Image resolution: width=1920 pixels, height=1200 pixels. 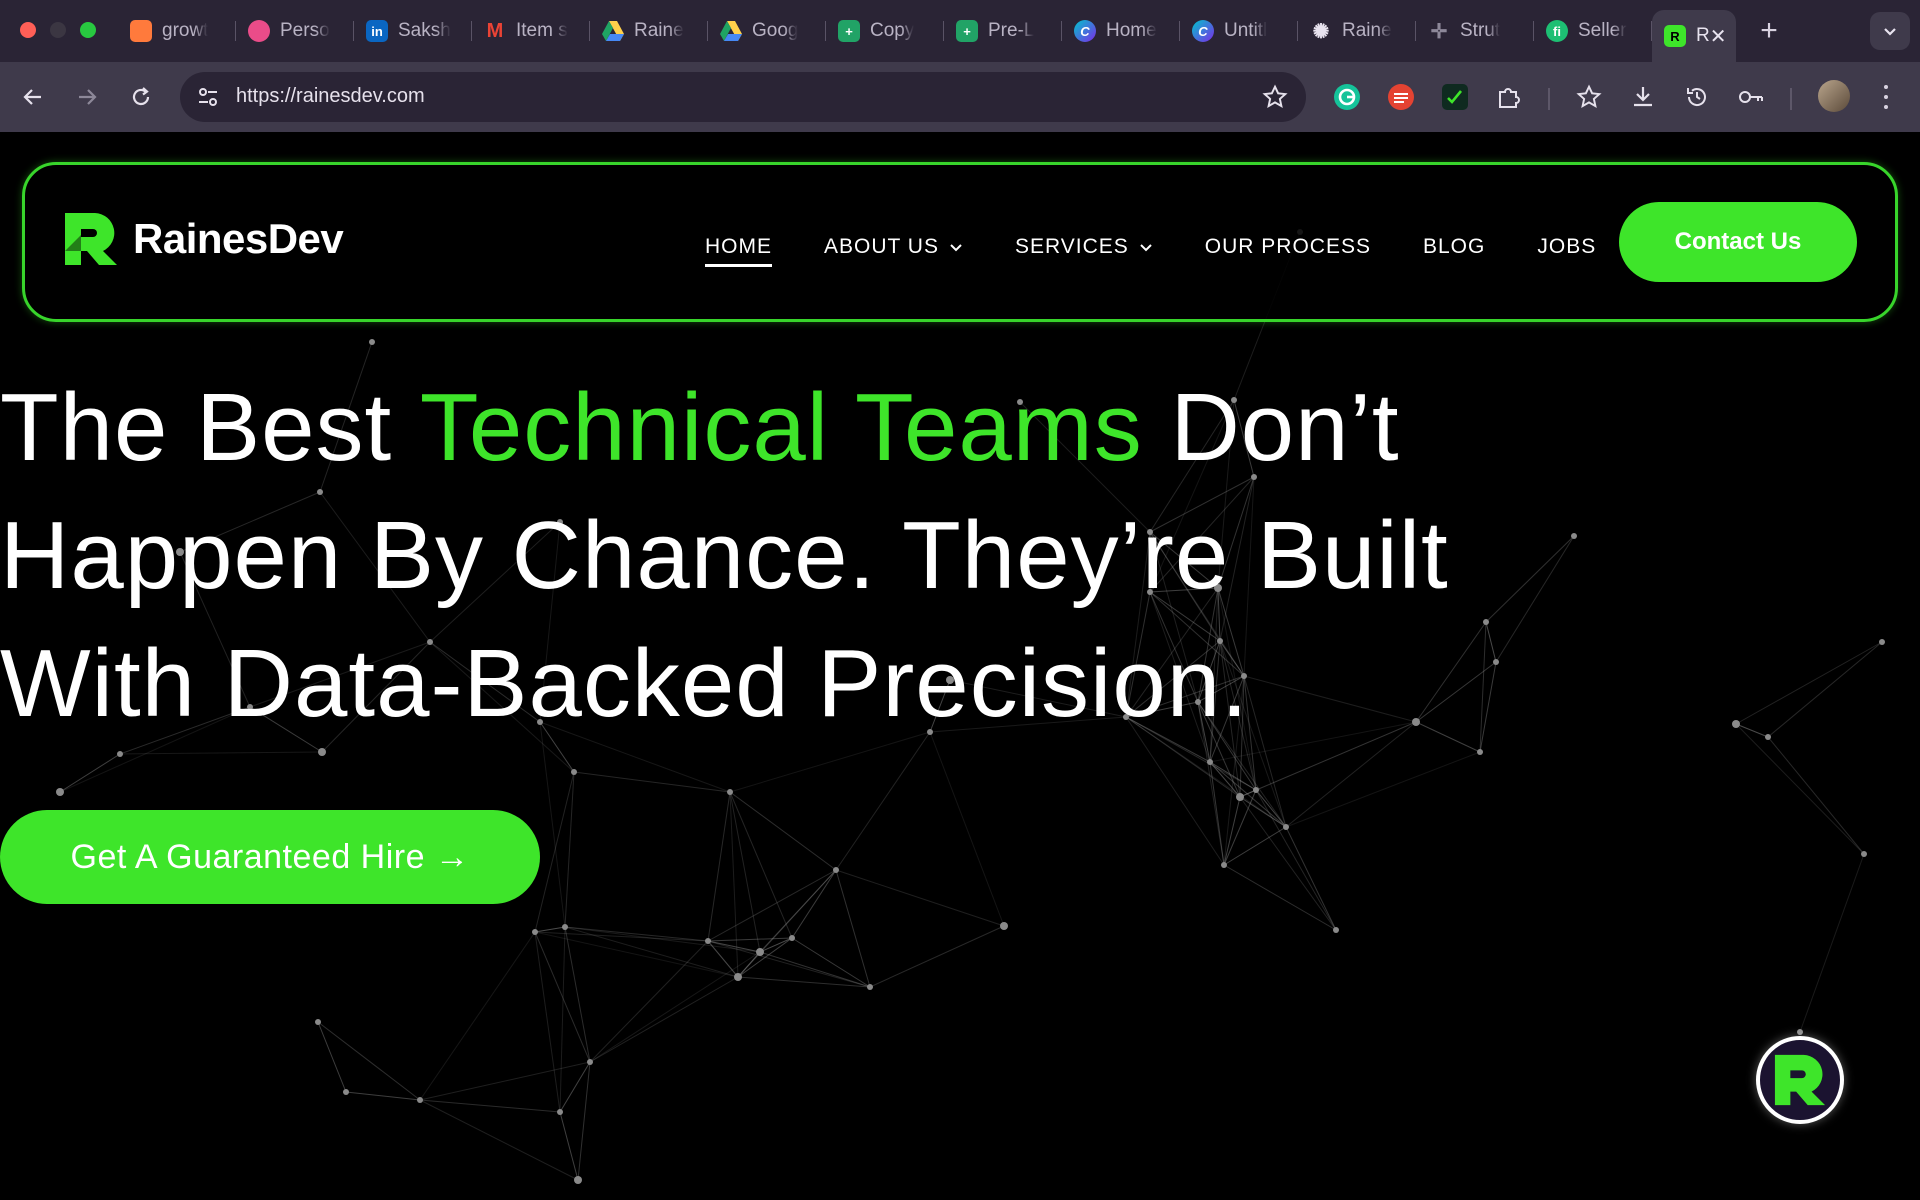 What do you see at coordinates (259, 31) in the screenshot?
I see `dribbble-icon` at bounding box center [259, 31].